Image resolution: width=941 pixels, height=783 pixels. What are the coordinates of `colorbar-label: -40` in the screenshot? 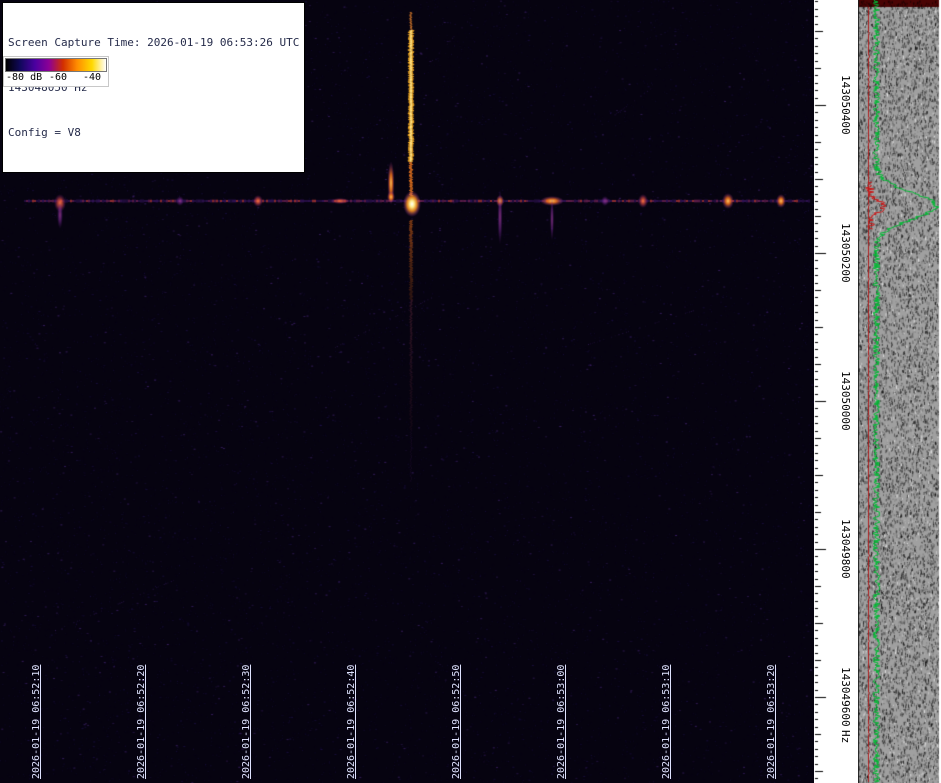 It's located at (92, 77).